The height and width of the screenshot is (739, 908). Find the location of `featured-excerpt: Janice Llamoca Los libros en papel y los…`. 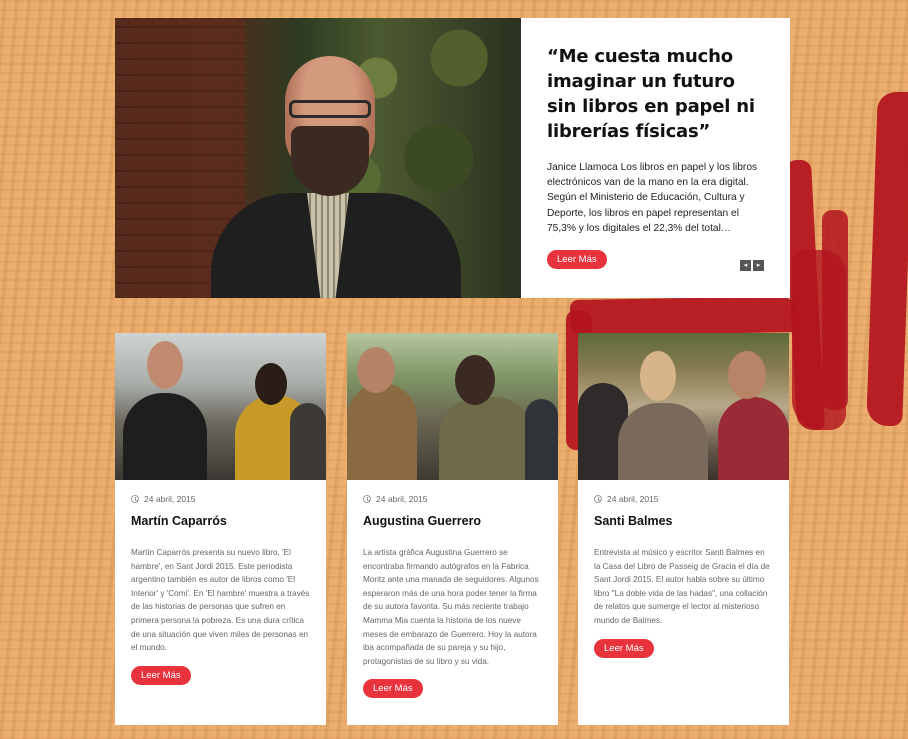

featured-excerpt: Janice Llamoca Los libros en papel y los… is located at coordinates (652, 198).